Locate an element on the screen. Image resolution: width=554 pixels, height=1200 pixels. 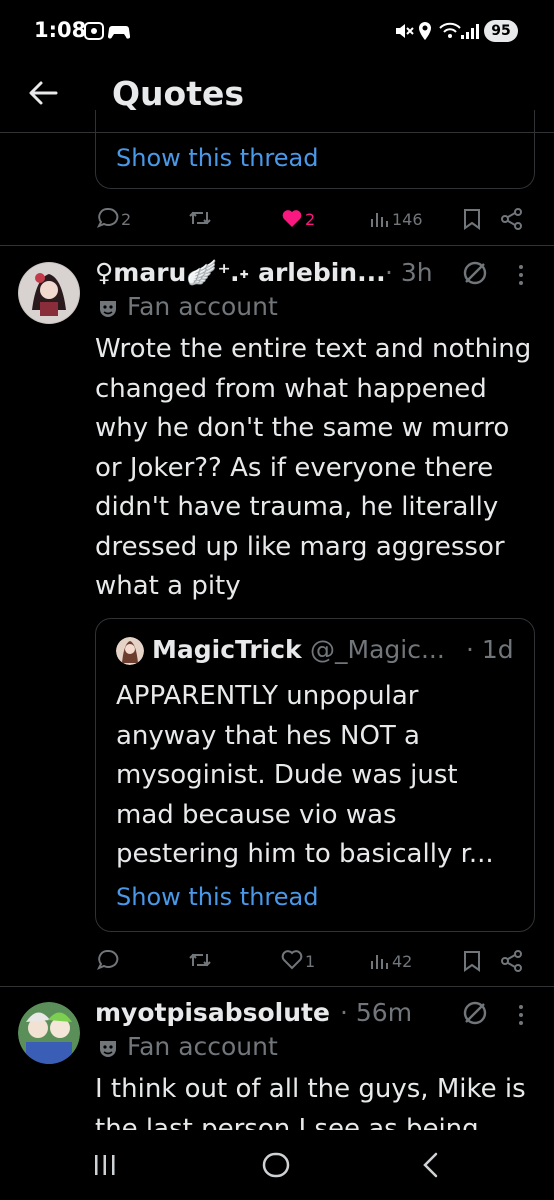
quoted-time: · 1d is located at coordinates (490, 649).